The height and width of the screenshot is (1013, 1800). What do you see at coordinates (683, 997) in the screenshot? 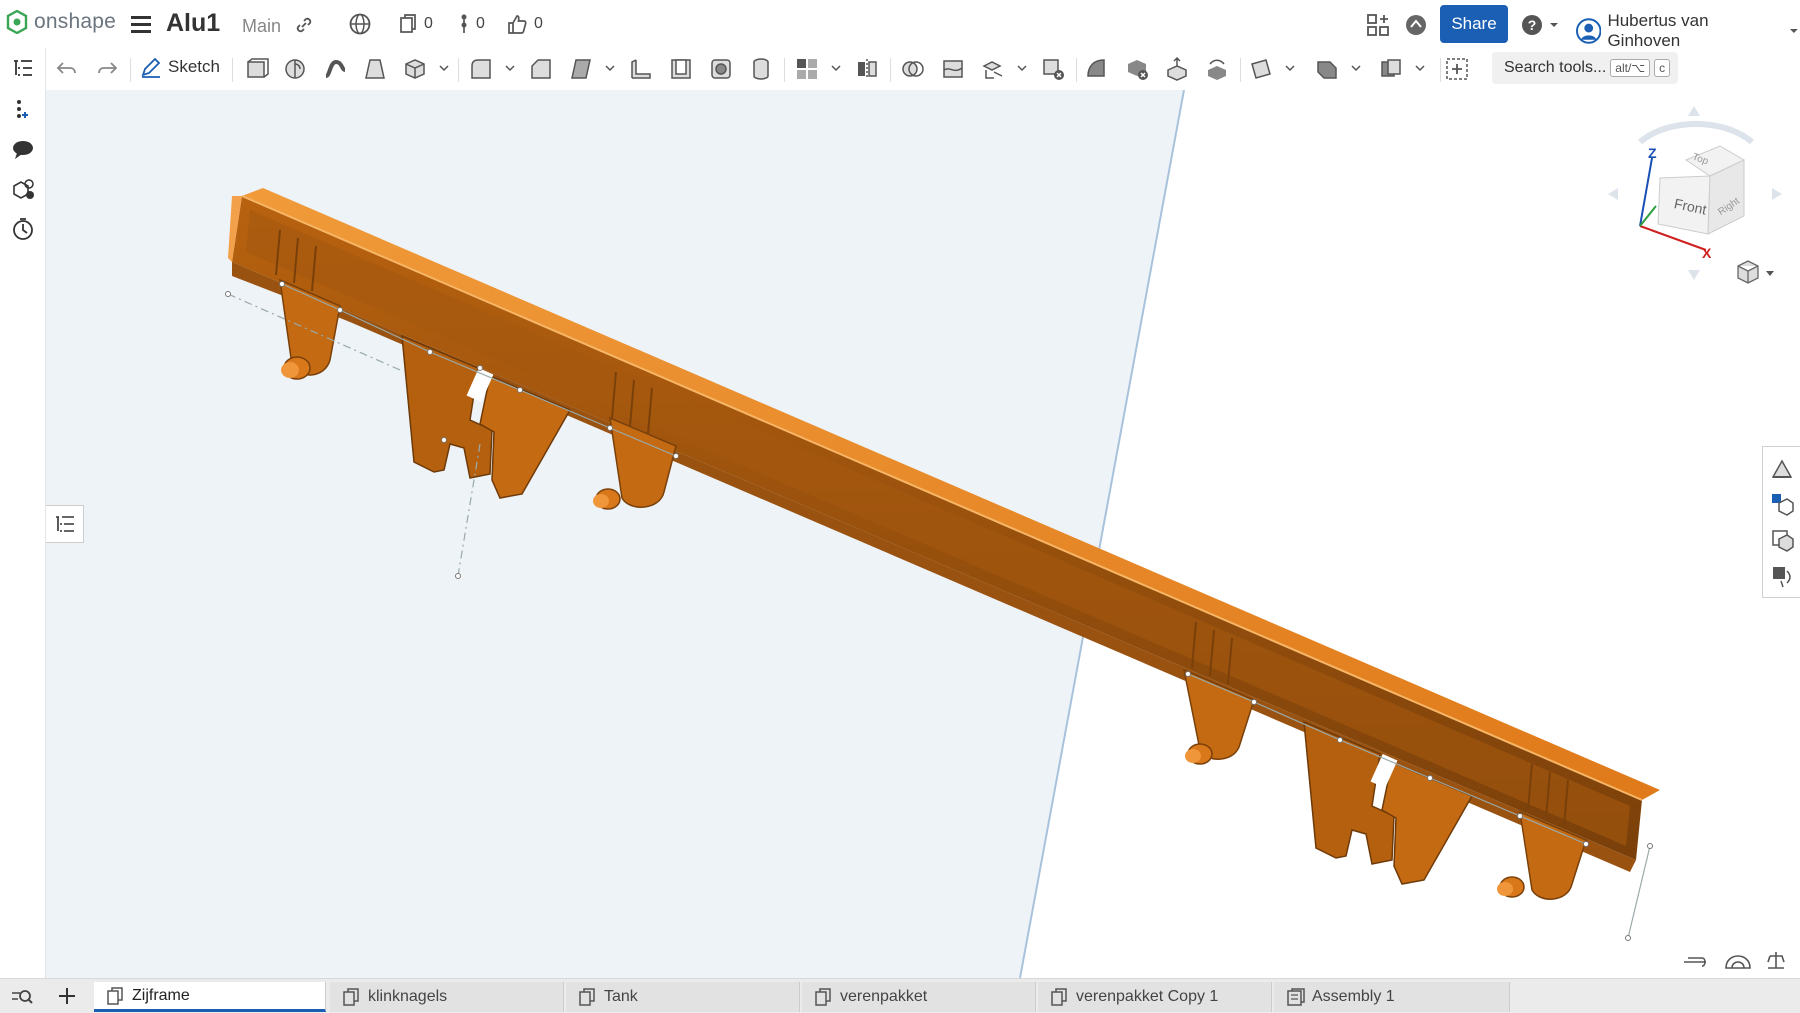
I see `tab-tank: Tank` at bounding box center [683, 997].